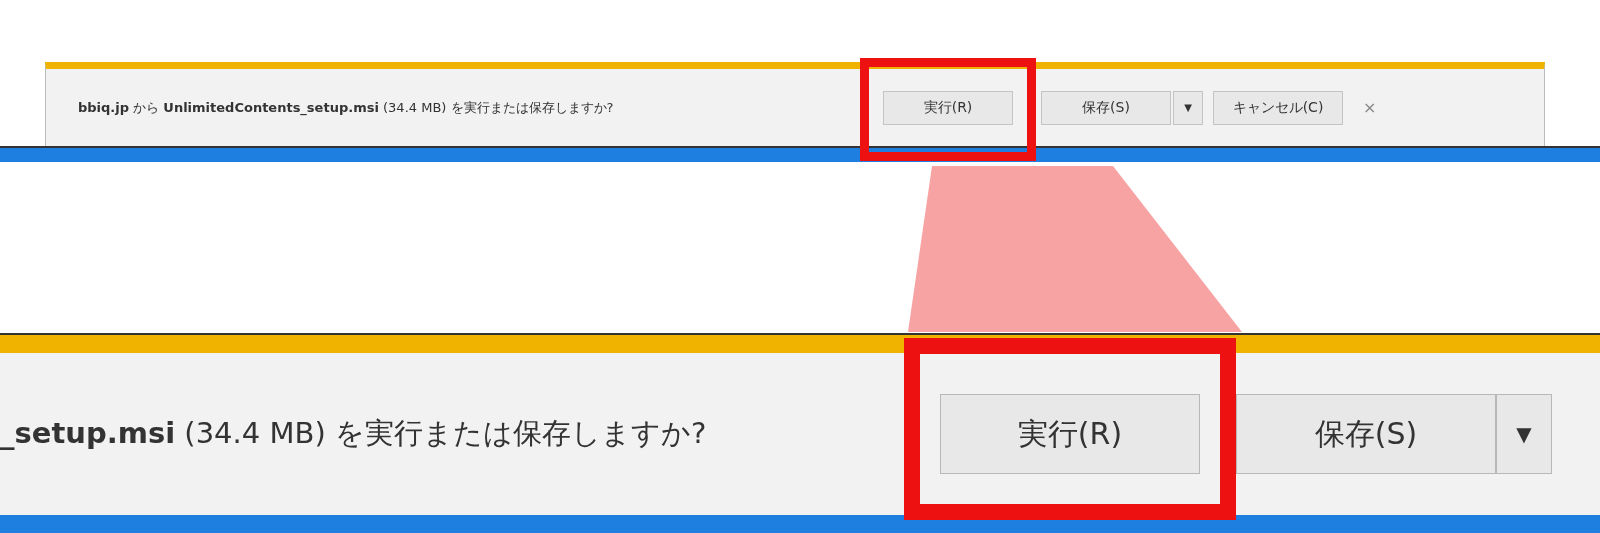  What do you see at coordinates (354, 433) in the screenshot?
I see `download-message: _setup.msi (34.4 MB) を実行または保存しますか?` at bounding box center [354, 433].